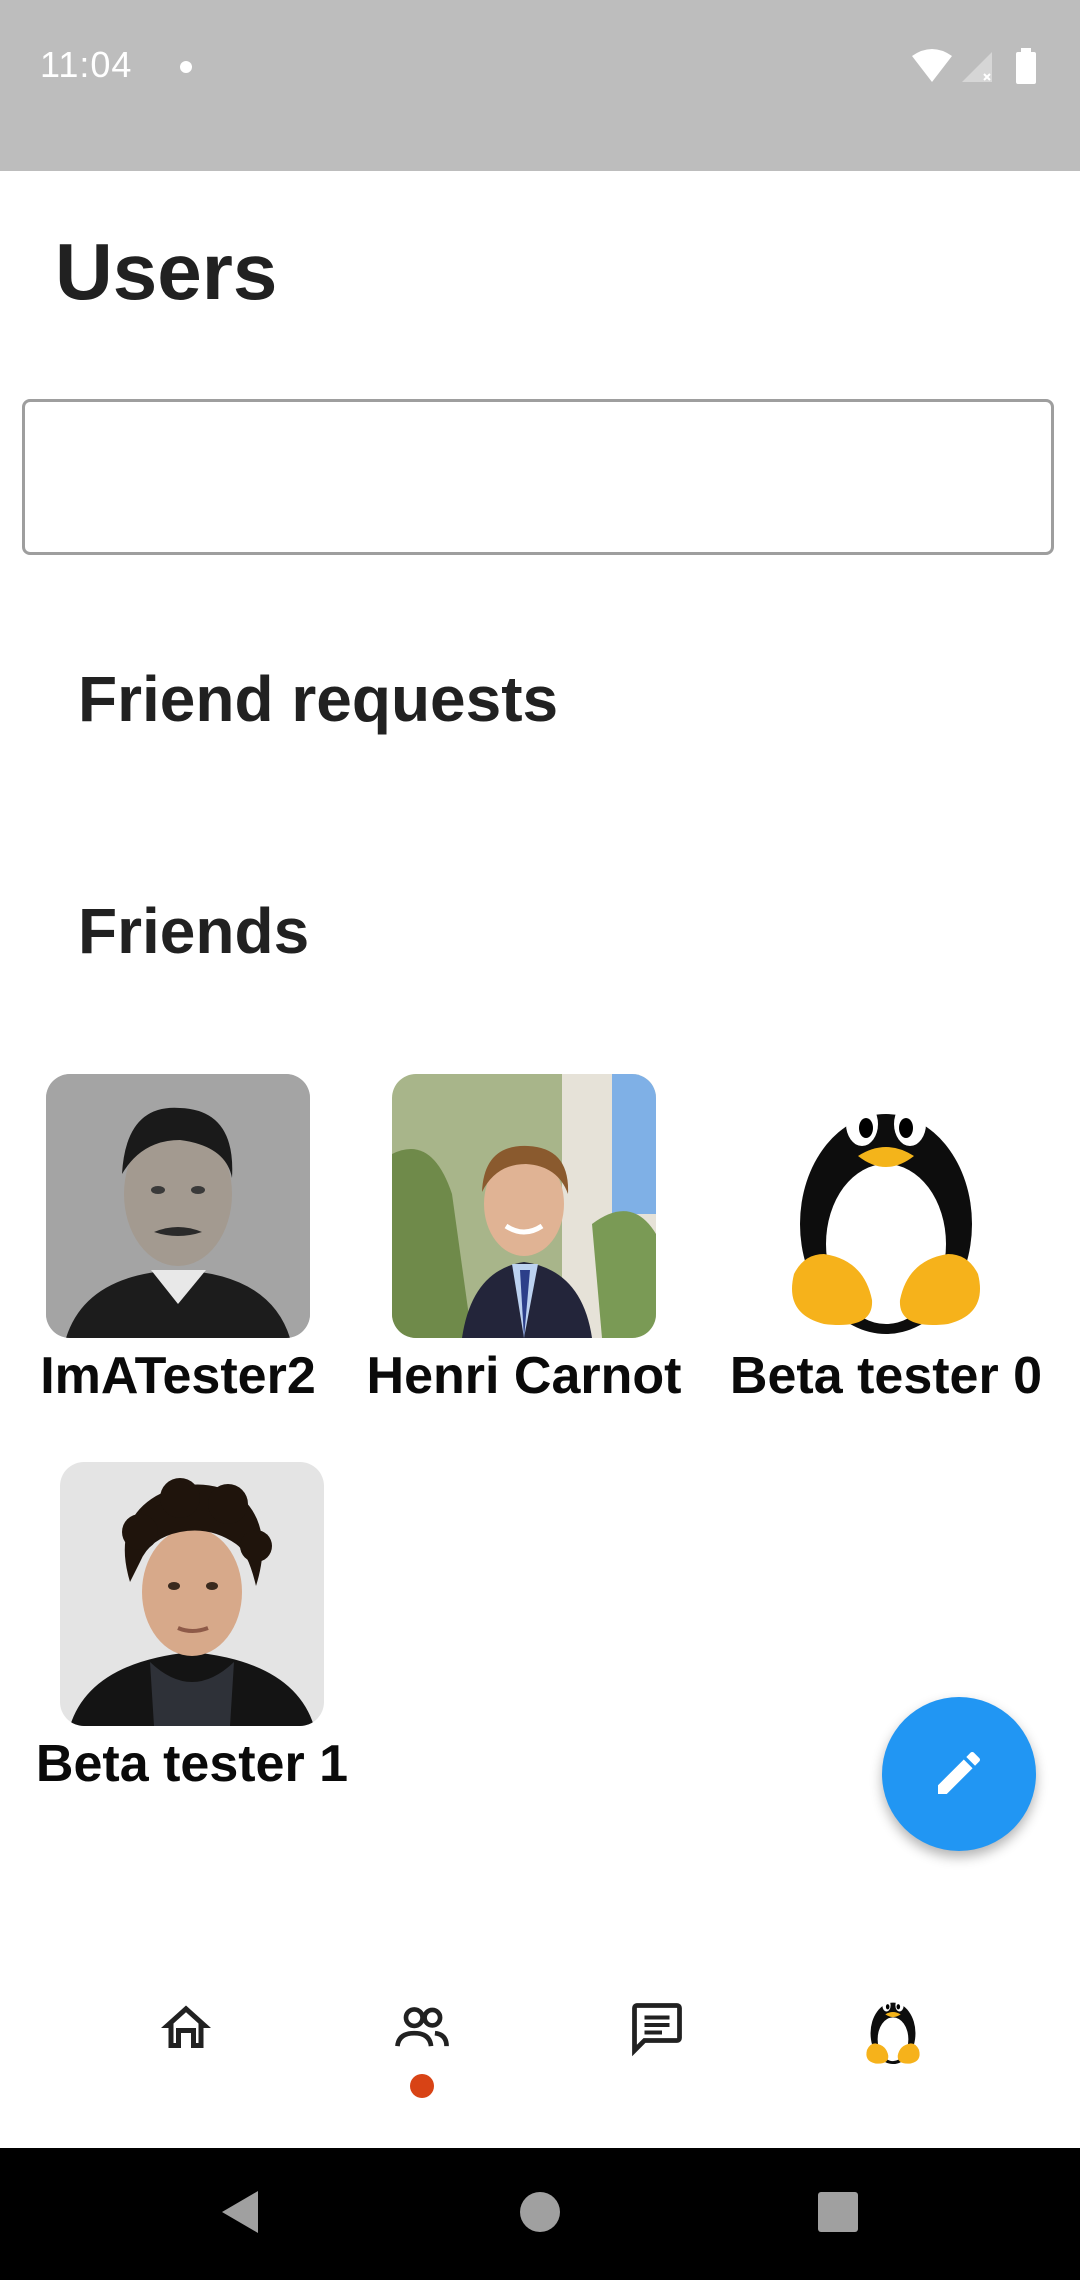 This screenshot has height=2280, width=1080. I want to click on home-circle-icon, so click(540, 2214).